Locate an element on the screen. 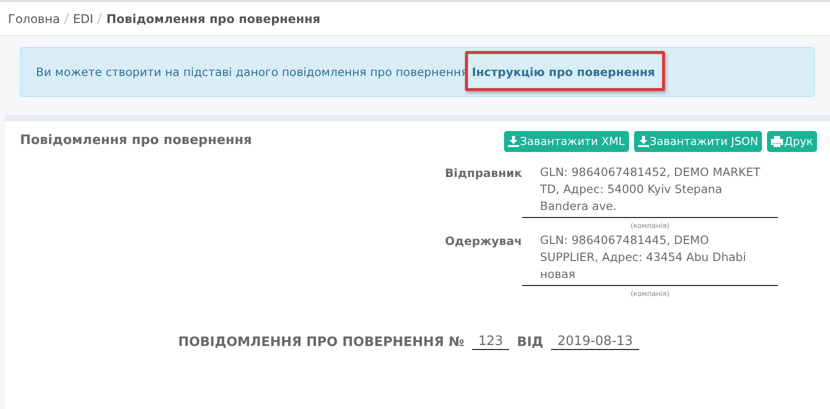  document-heading: ПОВІДОМЛЕННЯ ПРО ПОВЕРНЕННЯ № is located at coordinates (321, 342).